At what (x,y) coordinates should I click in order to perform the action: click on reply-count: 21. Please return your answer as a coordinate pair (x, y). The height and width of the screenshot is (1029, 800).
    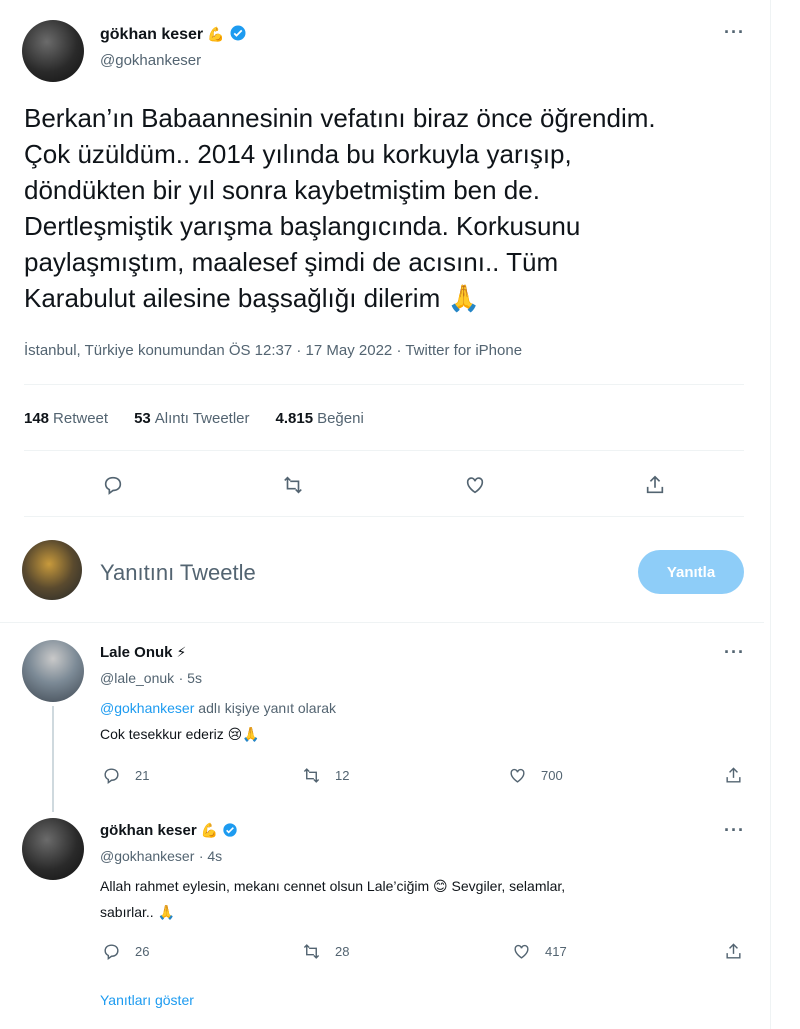
    Looking at the image, I should click on (142, 775).